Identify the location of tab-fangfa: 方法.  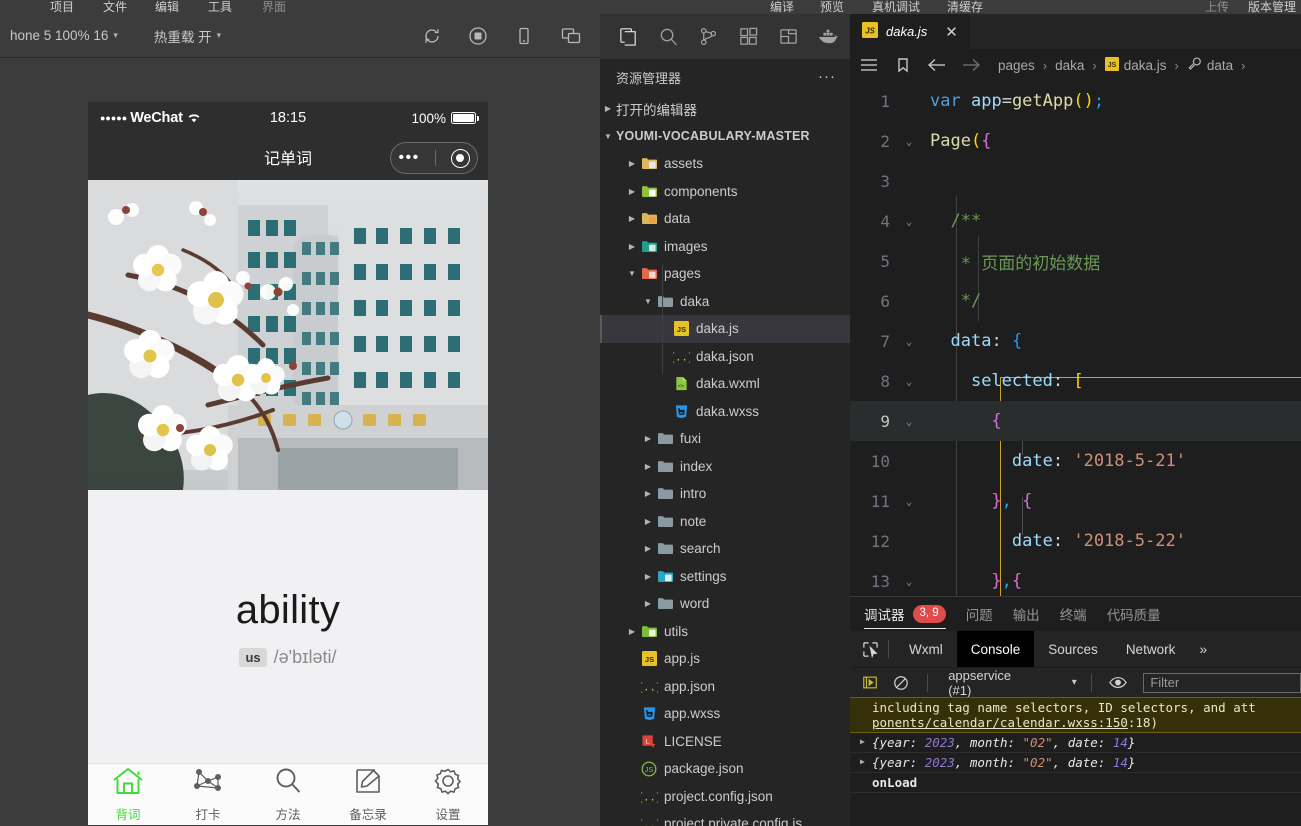
(288, 794).